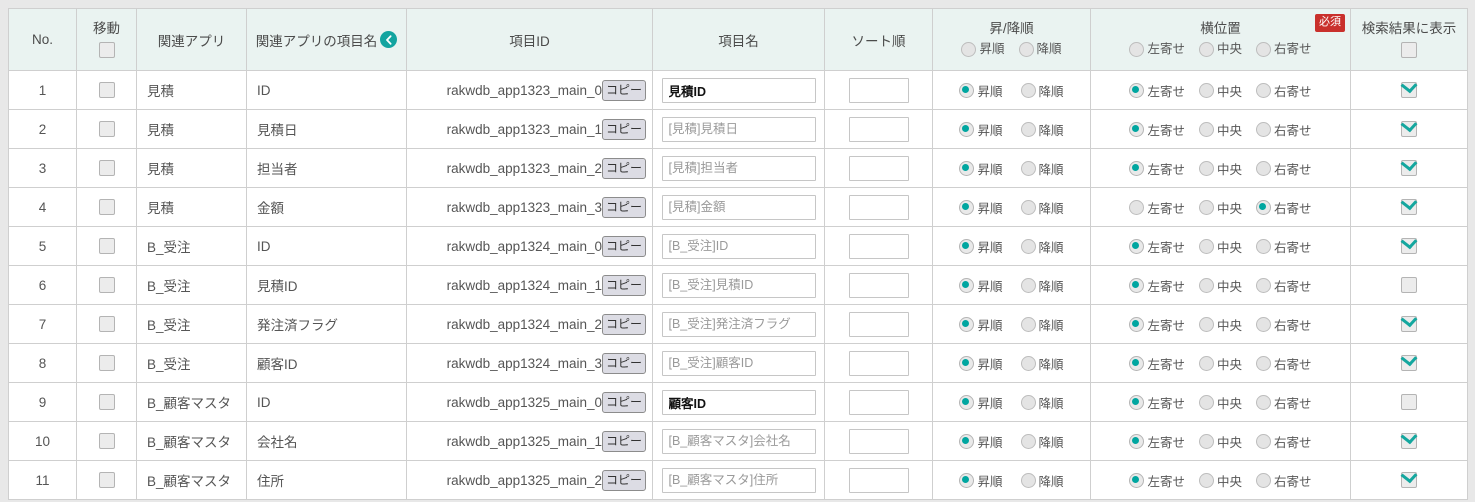 This screenshot has height=502, width=1475. I want to click on move-all-checkbox, so click(106, 49).